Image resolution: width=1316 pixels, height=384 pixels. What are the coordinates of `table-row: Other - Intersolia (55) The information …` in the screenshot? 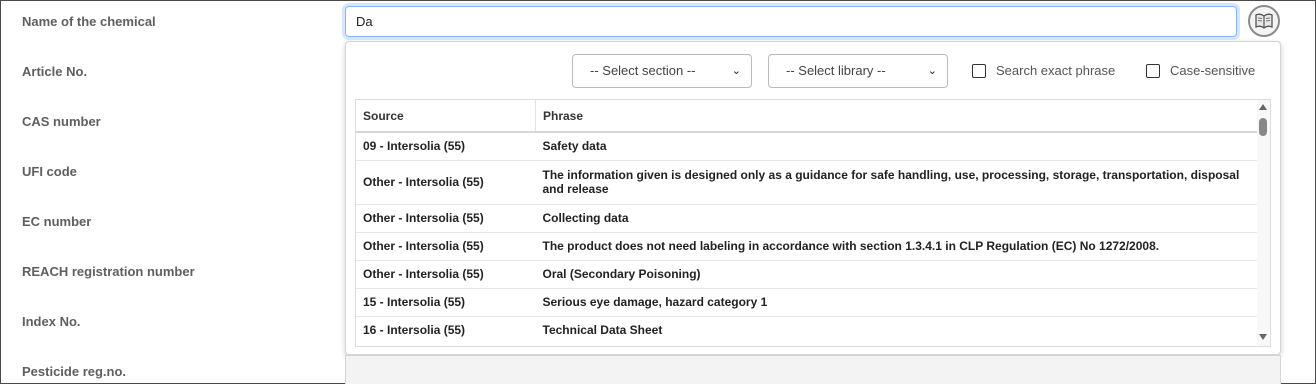 It's located at (807, 181).